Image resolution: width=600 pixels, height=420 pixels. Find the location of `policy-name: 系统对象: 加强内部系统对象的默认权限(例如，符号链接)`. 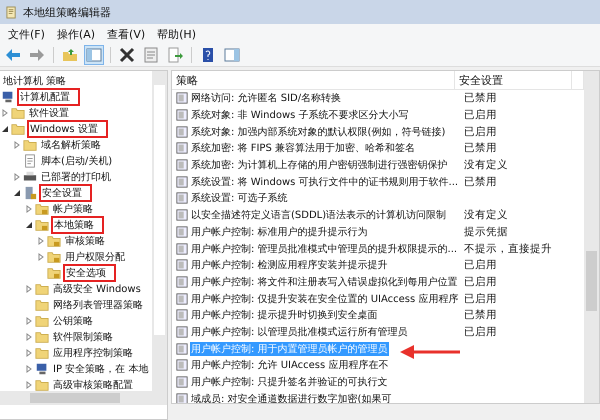

policy-name: 系统对象: 加强内部系统对象的默认权限(例如，符号链接) is located at coordinates (324, 131).